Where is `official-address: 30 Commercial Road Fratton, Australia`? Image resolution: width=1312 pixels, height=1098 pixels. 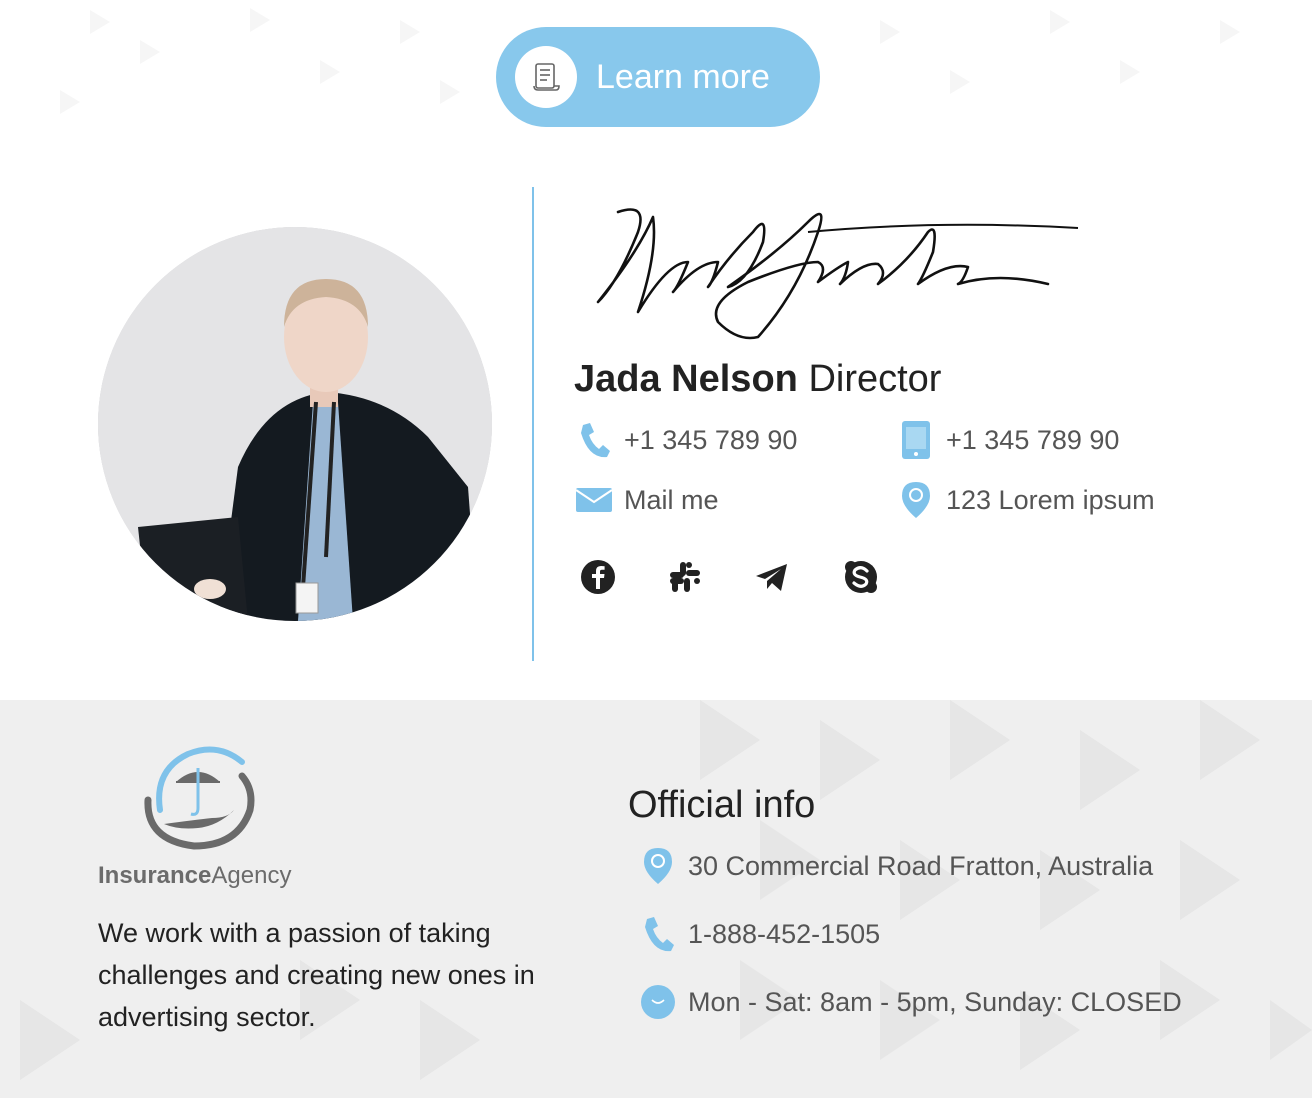
official-address: 30 Commercial Road Fratton, Australia is located at coordinates (896, 866).